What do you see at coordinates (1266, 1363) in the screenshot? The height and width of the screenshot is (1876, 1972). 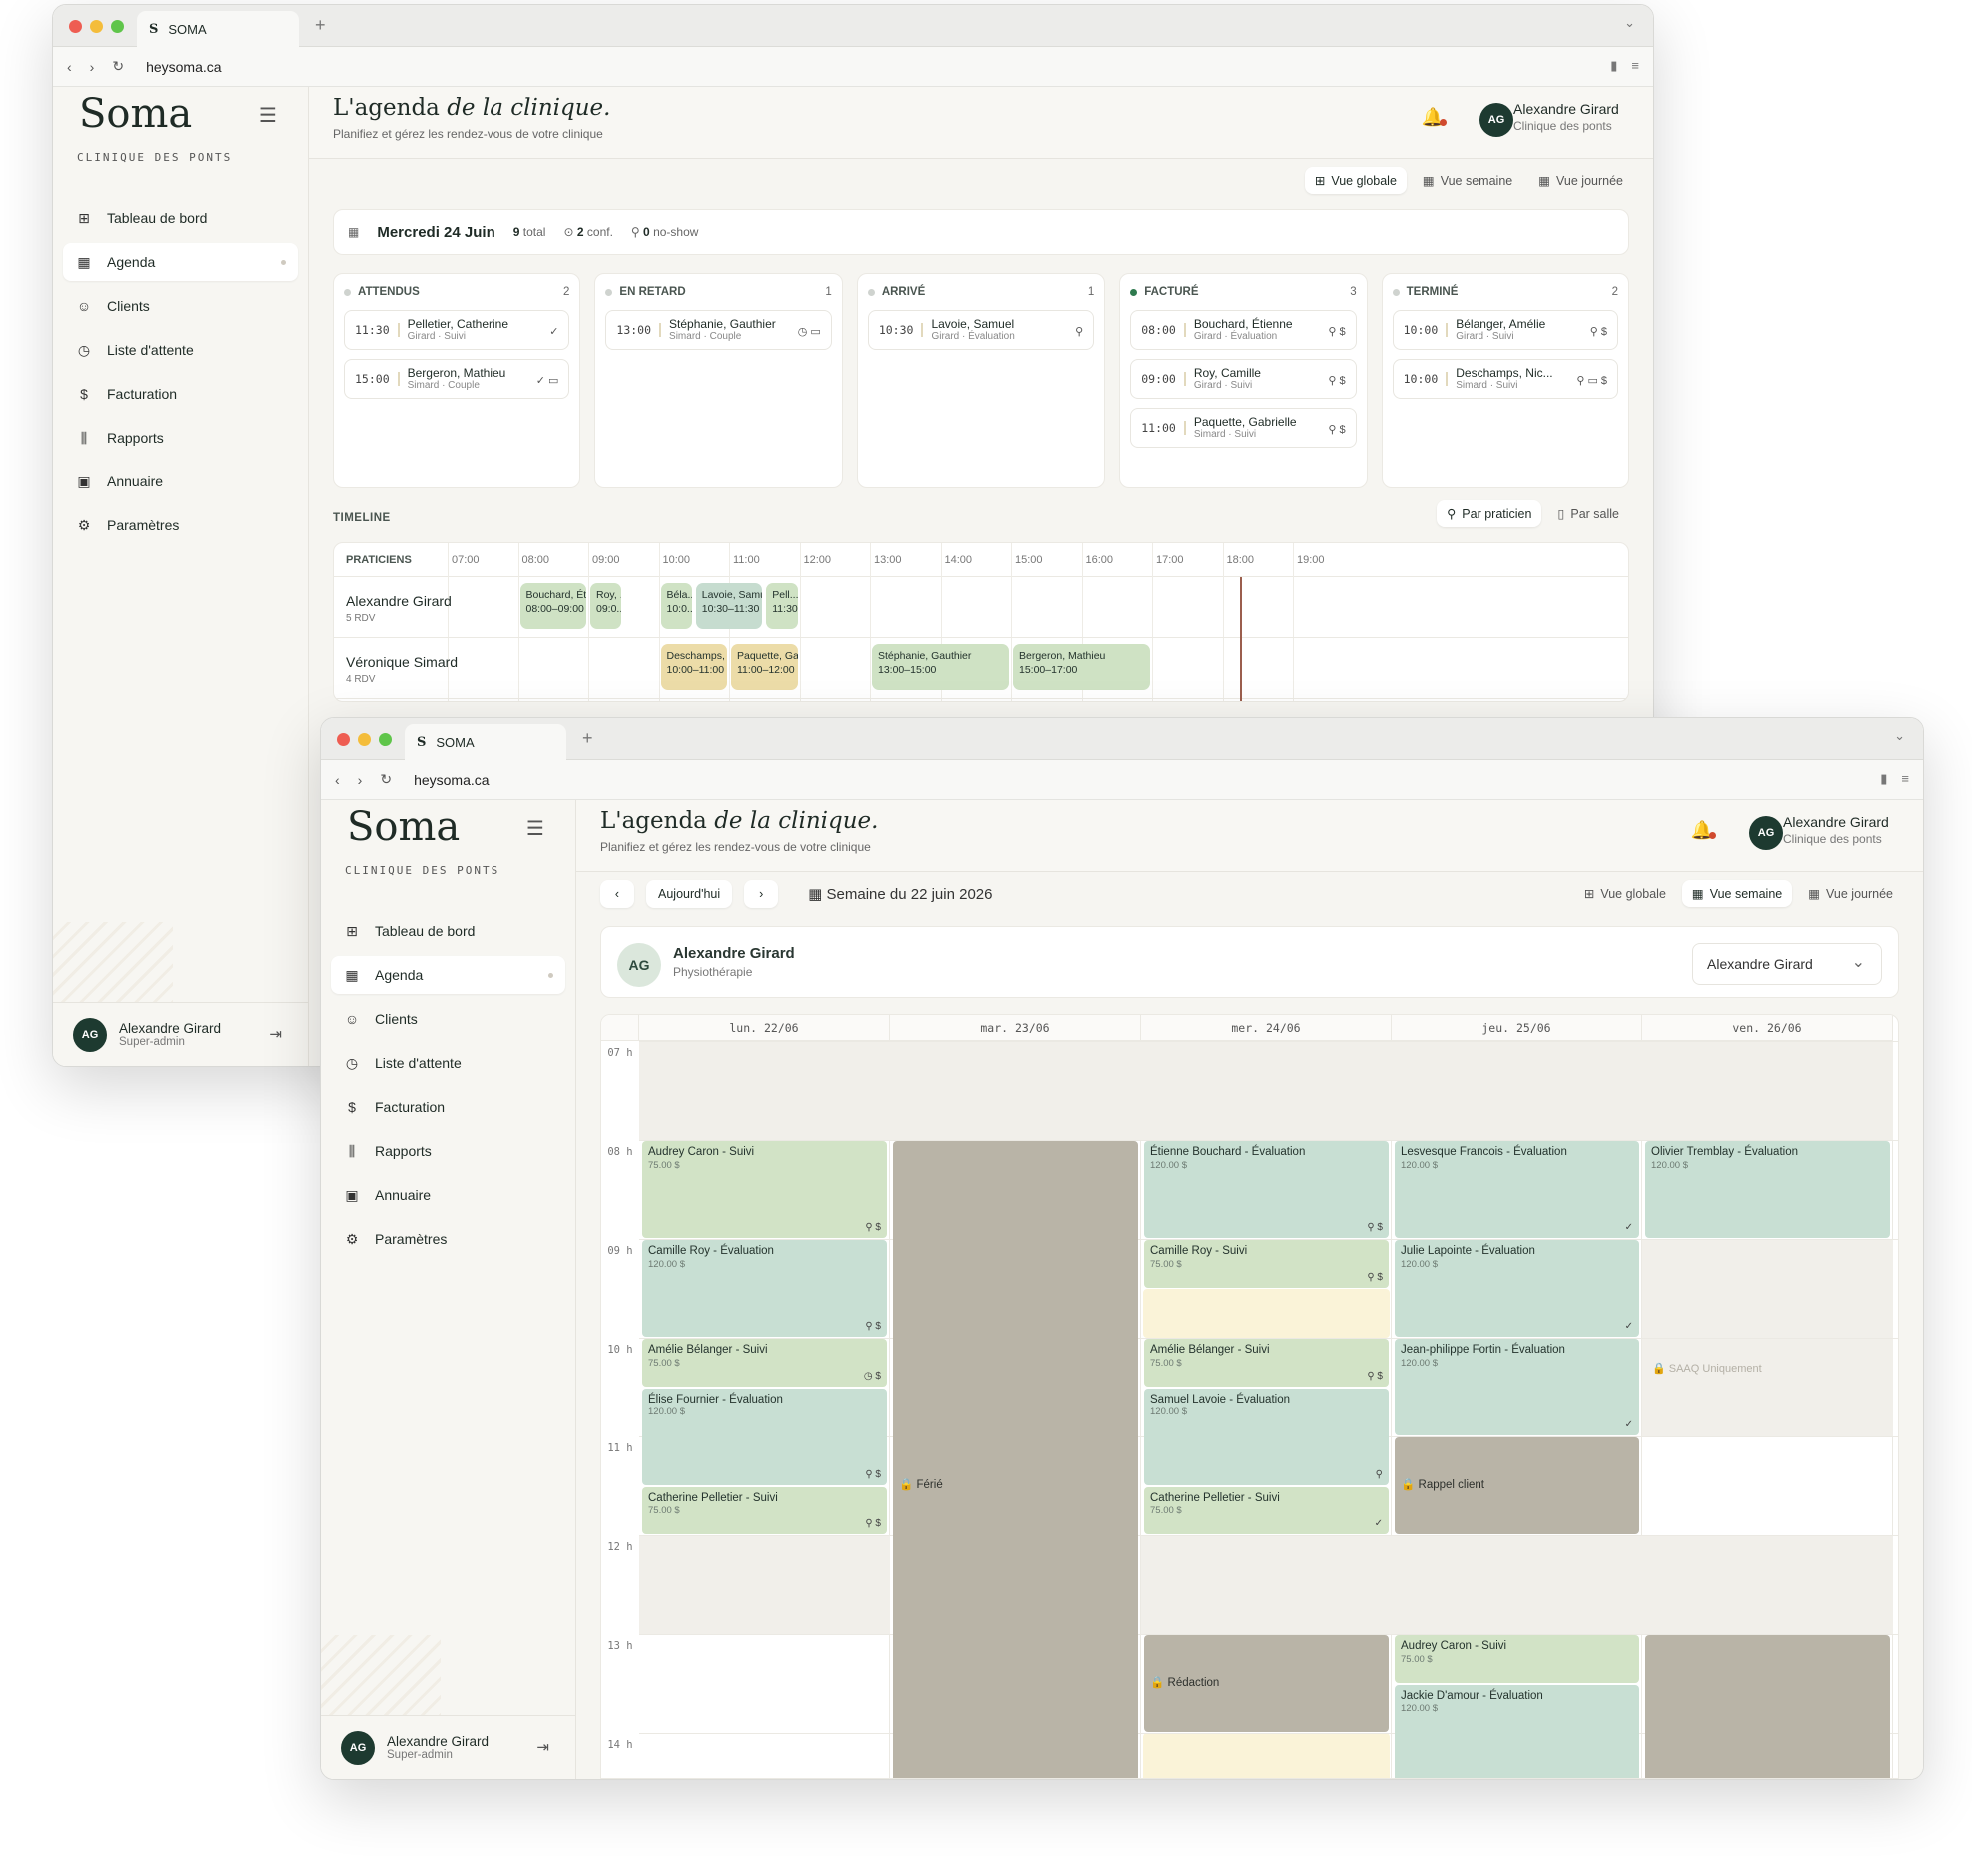 I see `calendar-event: Amélie Bélanger - Suivi 75.00 $ ⚲ $` at bounding box center [1266, 1363].